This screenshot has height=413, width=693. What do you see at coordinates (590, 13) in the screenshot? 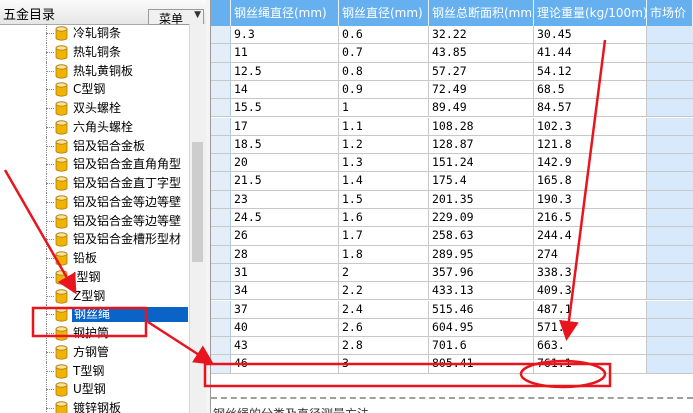
I see `column-header: 理论重量(kg/100m)` at bounding box center [590, 13].